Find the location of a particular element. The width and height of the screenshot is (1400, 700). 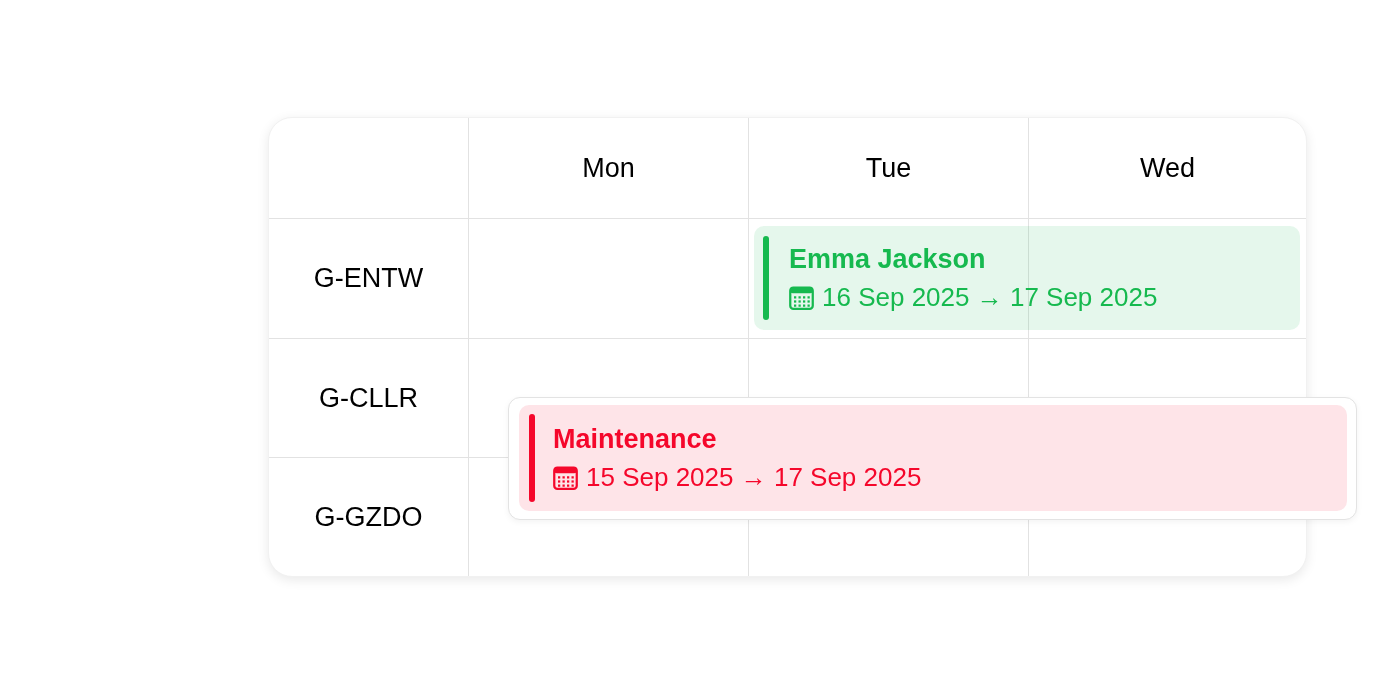

day-label: Wed is located at coordinates (1167, 168).